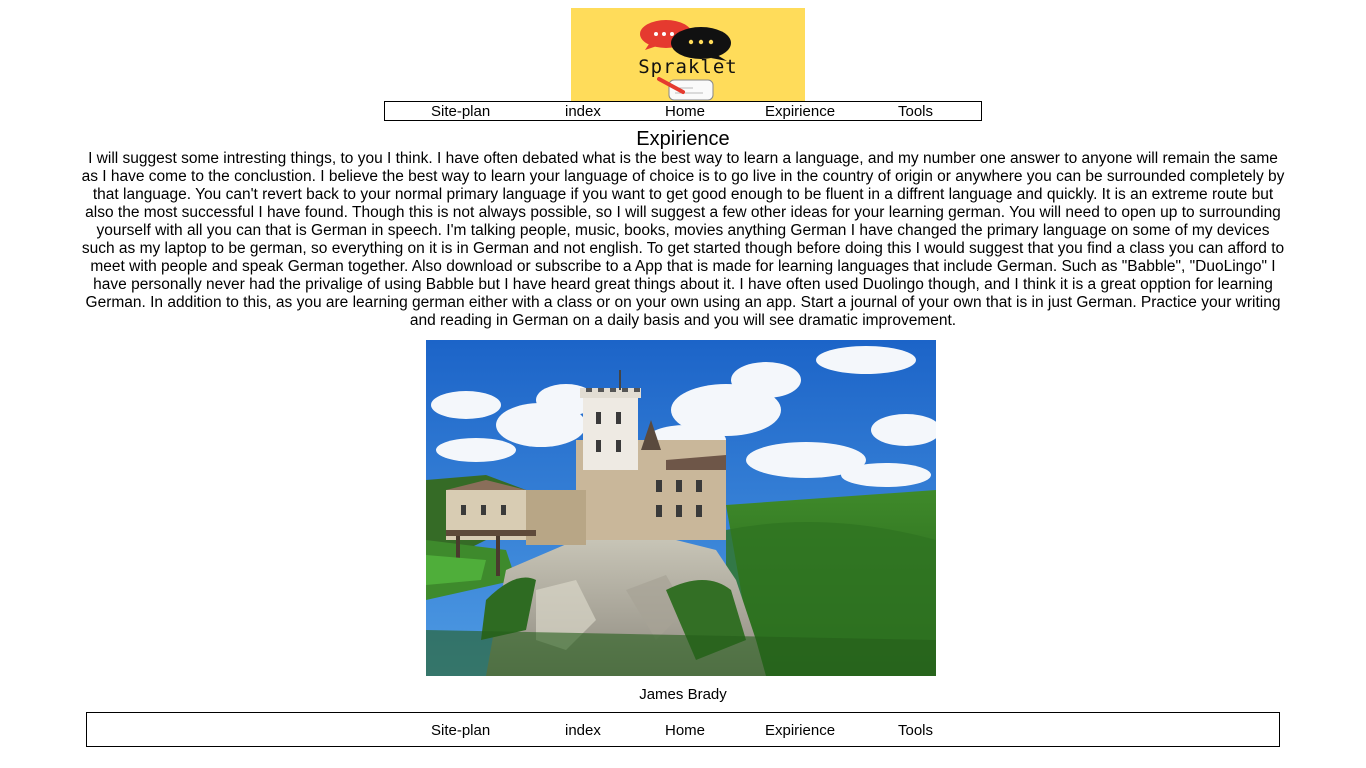 This screenshot has width=1366, height=768. I want to click on site-logo: Spraklet, so click(688, 55).